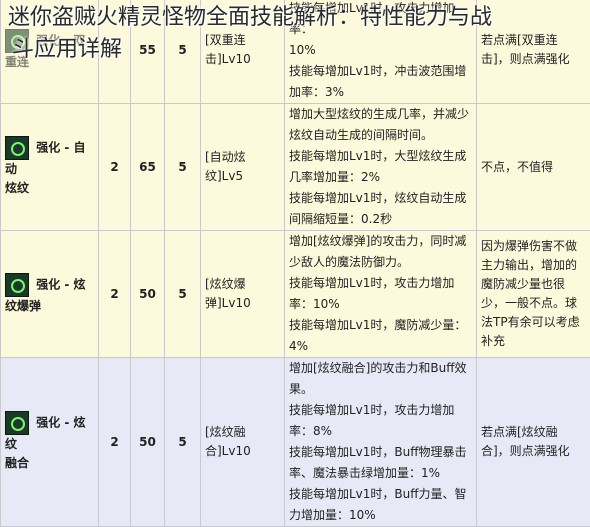 The width and height of the screenshot is (590, 527). I want to click on prerequisite: [自动炫 纹]Lv5, so click(243, 167).